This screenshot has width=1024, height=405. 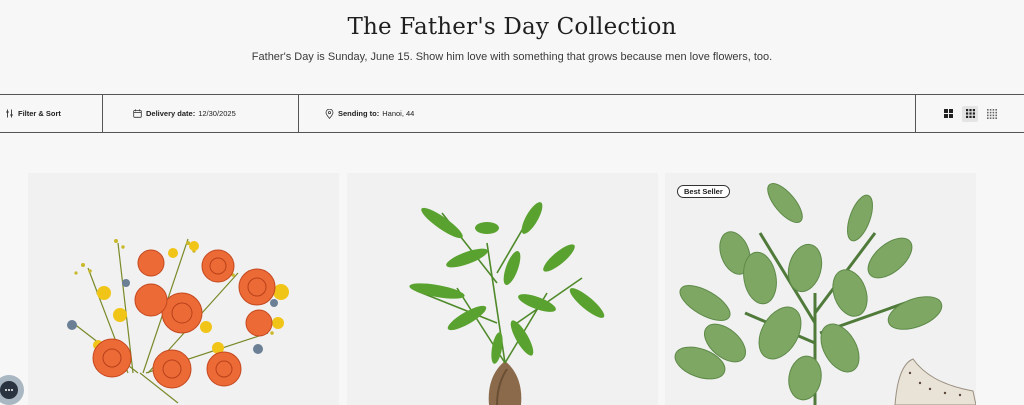 What do you see at coordinates (217, 113) in the screenshot?
I see `delivery-date-value: 12/30/2025` at bounding box center [217, 113].